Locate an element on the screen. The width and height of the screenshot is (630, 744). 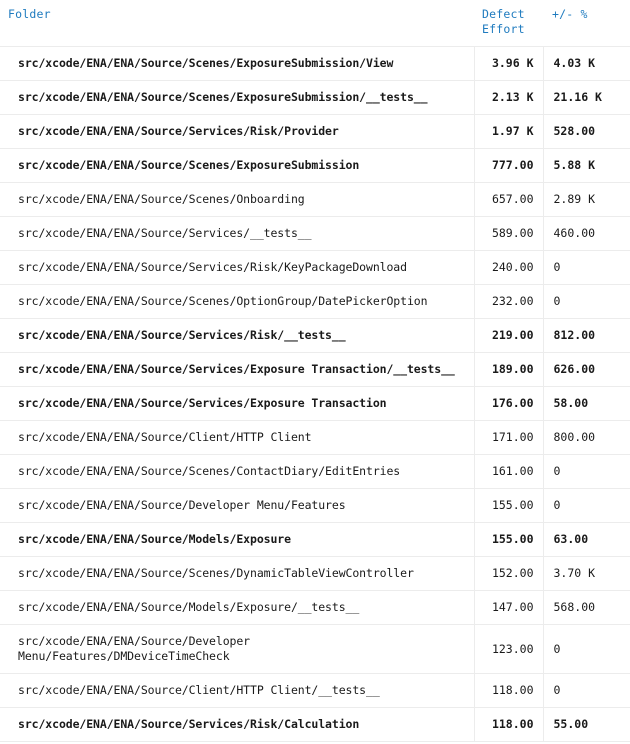
header-row: Folder Defect Effort +/- % is located at coordinates (315, 23).